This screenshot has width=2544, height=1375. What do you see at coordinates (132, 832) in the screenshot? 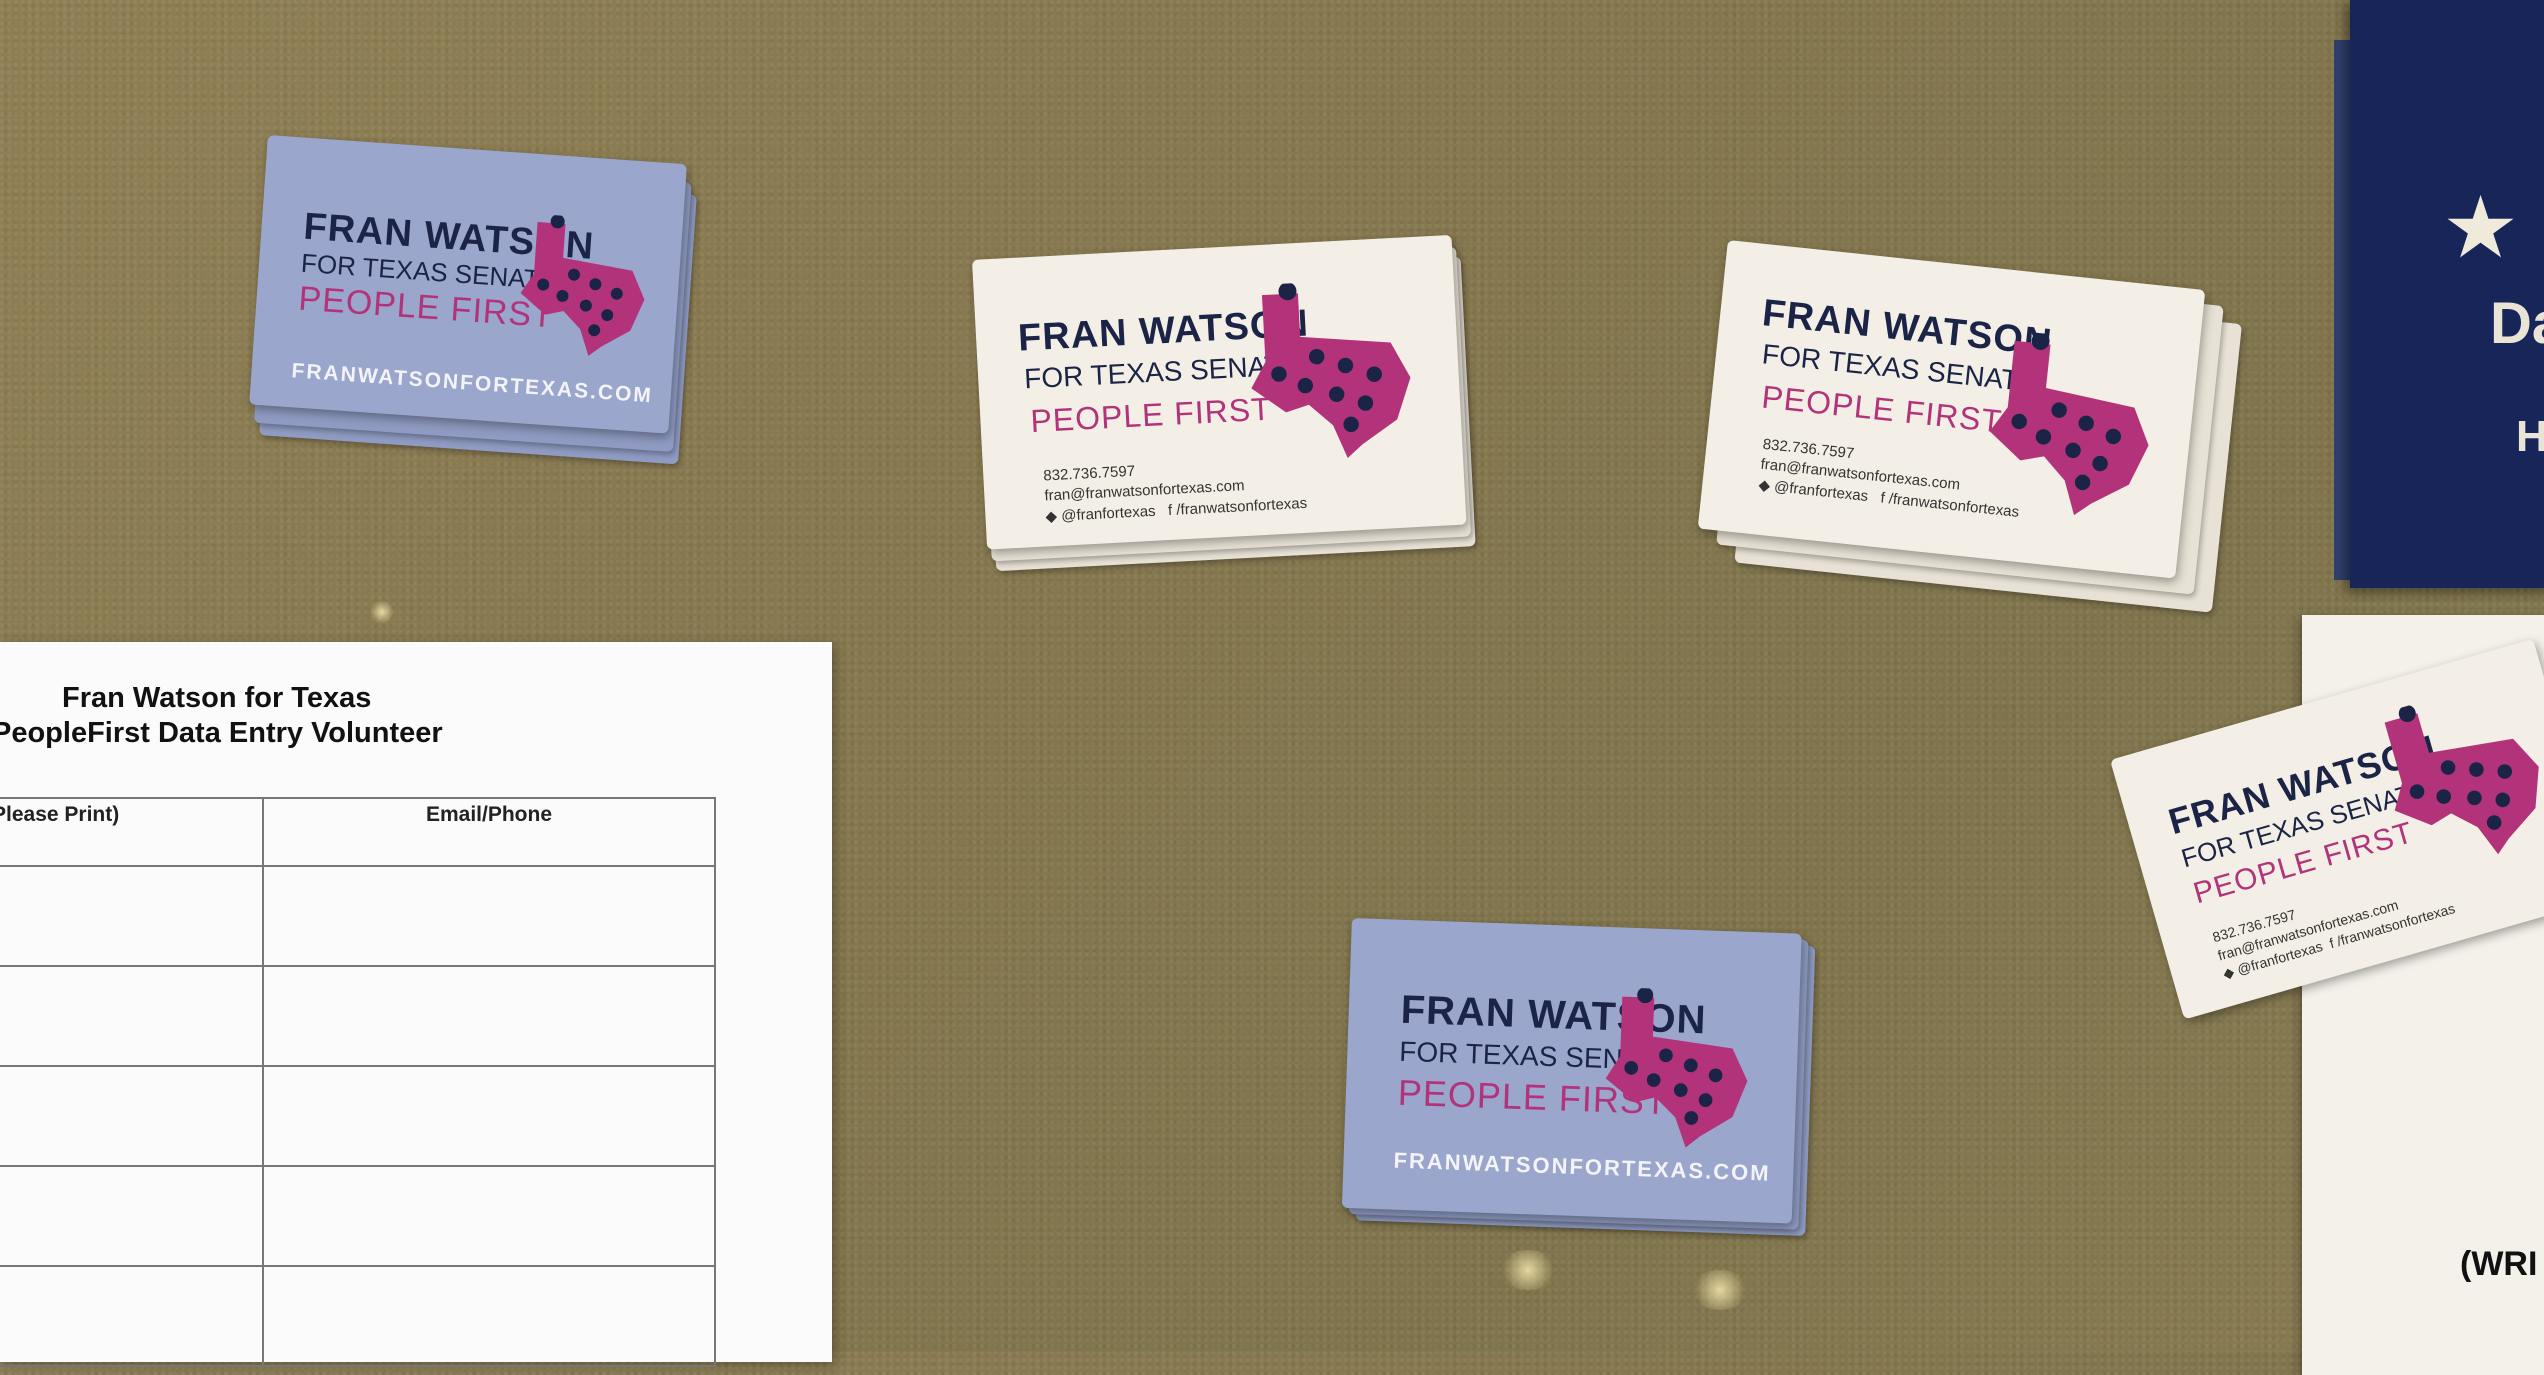
I see `column-header-name: Please Print)` at bounding box center [132, 832].